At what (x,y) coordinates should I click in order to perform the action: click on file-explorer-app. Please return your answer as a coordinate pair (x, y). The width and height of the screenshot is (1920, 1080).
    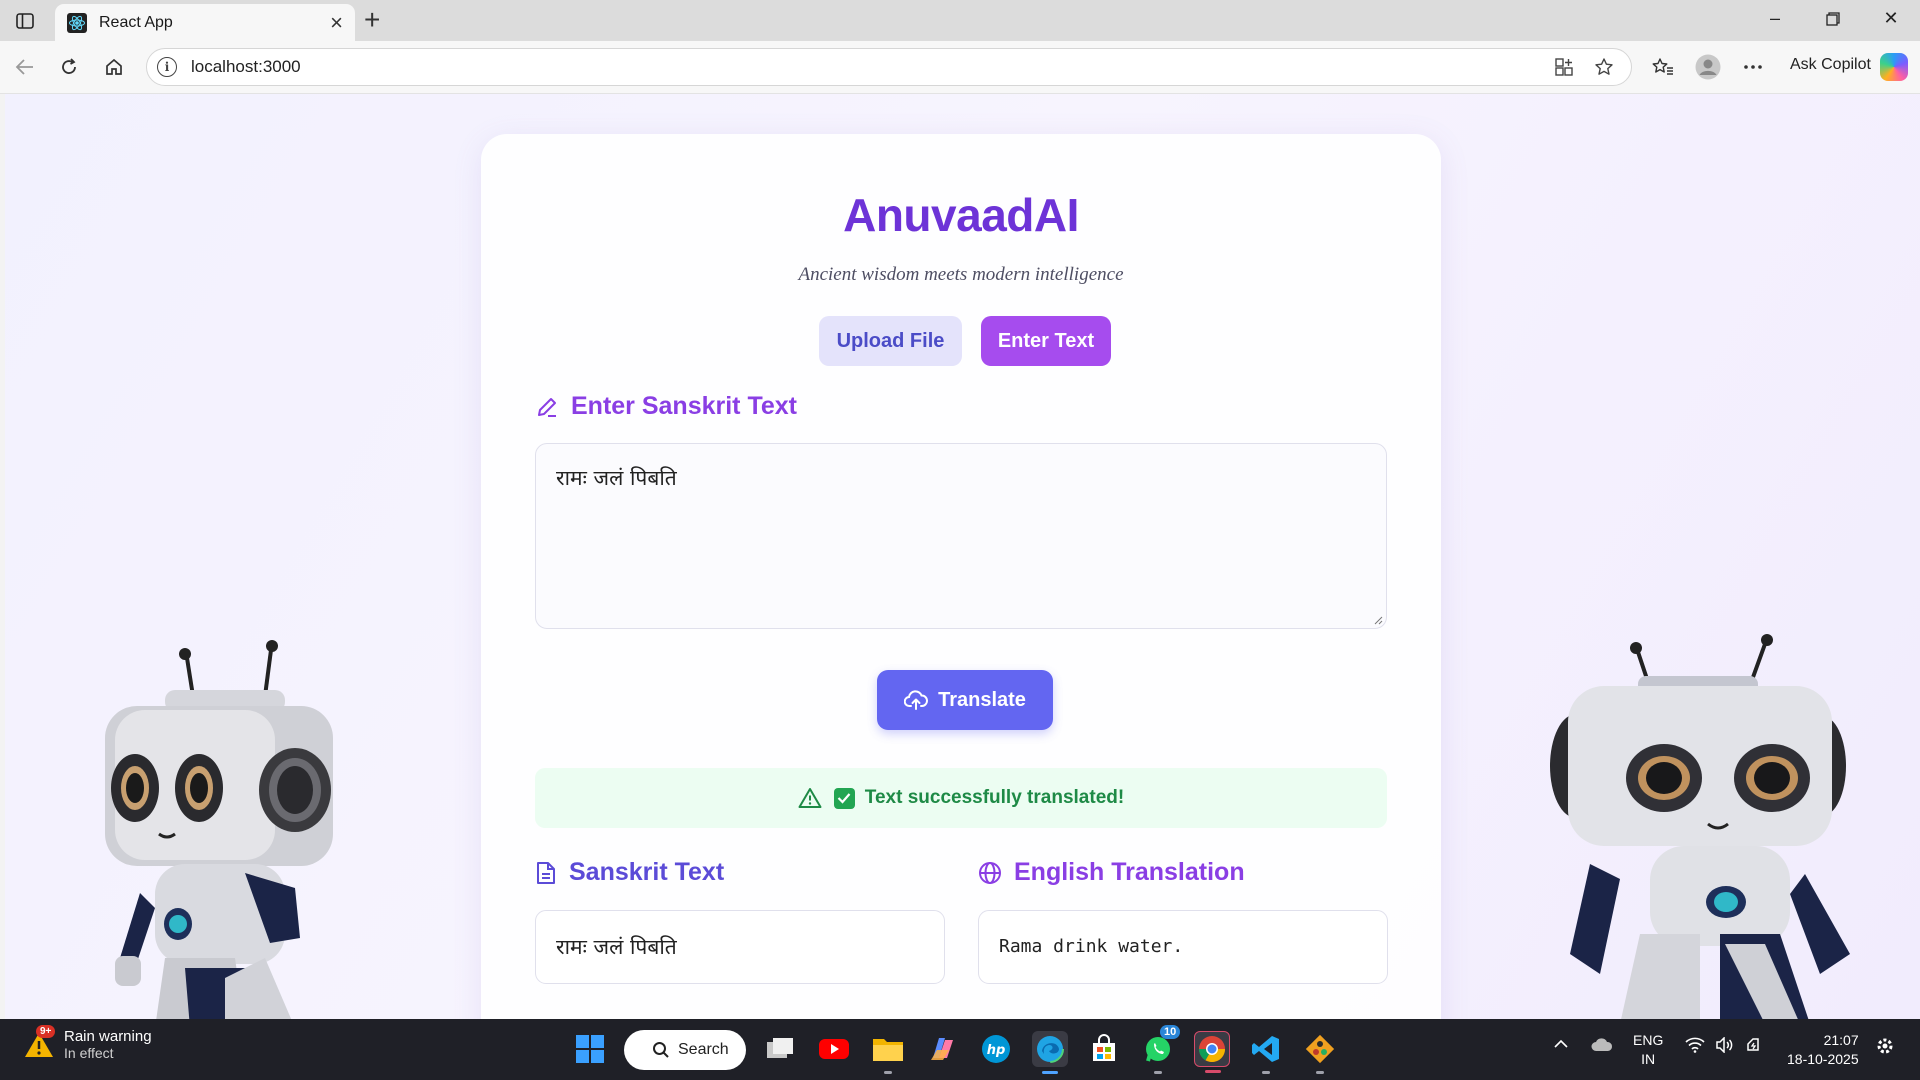
    Looking at the image, I should click on (888, 1052).